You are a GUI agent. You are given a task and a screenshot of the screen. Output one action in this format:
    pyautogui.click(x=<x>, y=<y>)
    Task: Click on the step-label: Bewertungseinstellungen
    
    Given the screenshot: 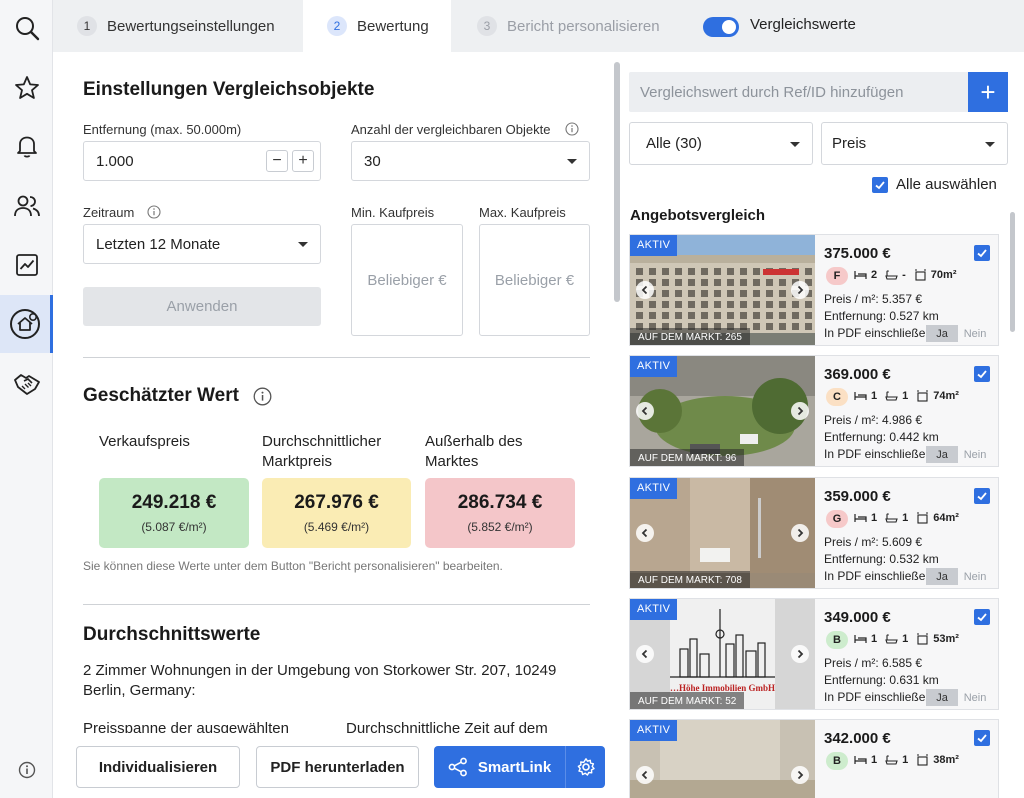 What is the action you would take?
    pyautogui.click(x=191, y=26)
    